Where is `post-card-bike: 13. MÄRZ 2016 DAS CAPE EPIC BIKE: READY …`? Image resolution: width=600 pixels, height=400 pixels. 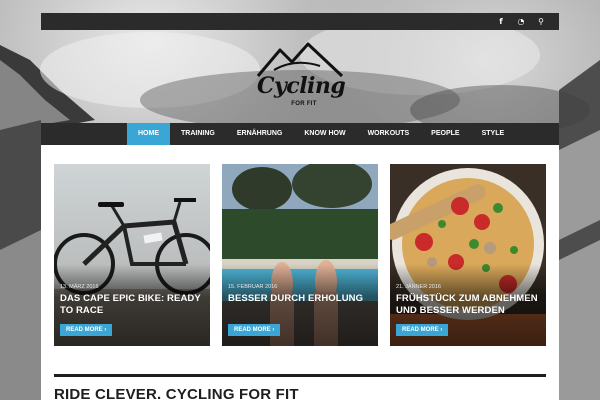
post-card-bike: 13. MÄRZ 2016 DAS CAPE EPIC BIKE: READY … is located at coordinates (132, 255).